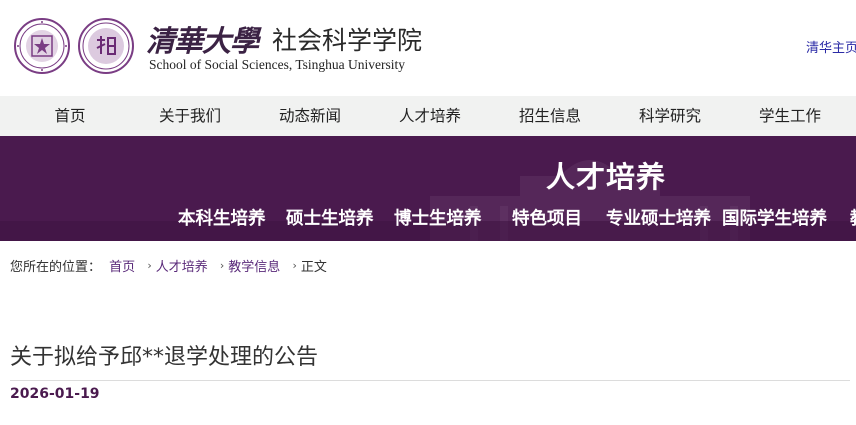 The height and width of the screenshot is (425, 856). What do you see at coordinates (670, 116) in the screenshot?
I see `nav-item-research: 科学研究` at bounding box center [670, 116].